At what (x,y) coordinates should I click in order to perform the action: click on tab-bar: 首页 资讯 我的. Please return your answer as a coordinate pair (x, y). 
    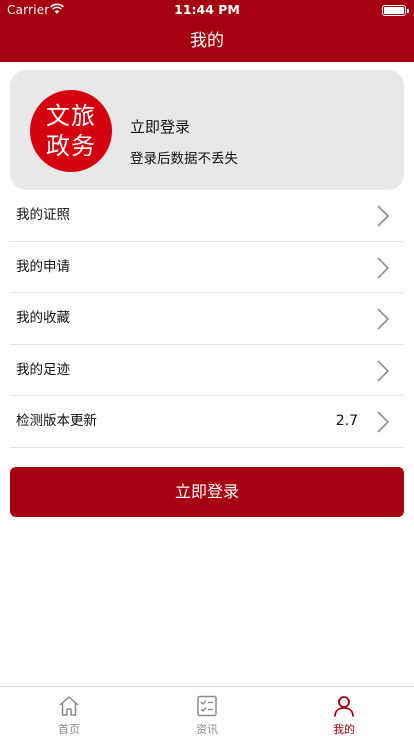
    Looking at the image, I should click on (207, 711).